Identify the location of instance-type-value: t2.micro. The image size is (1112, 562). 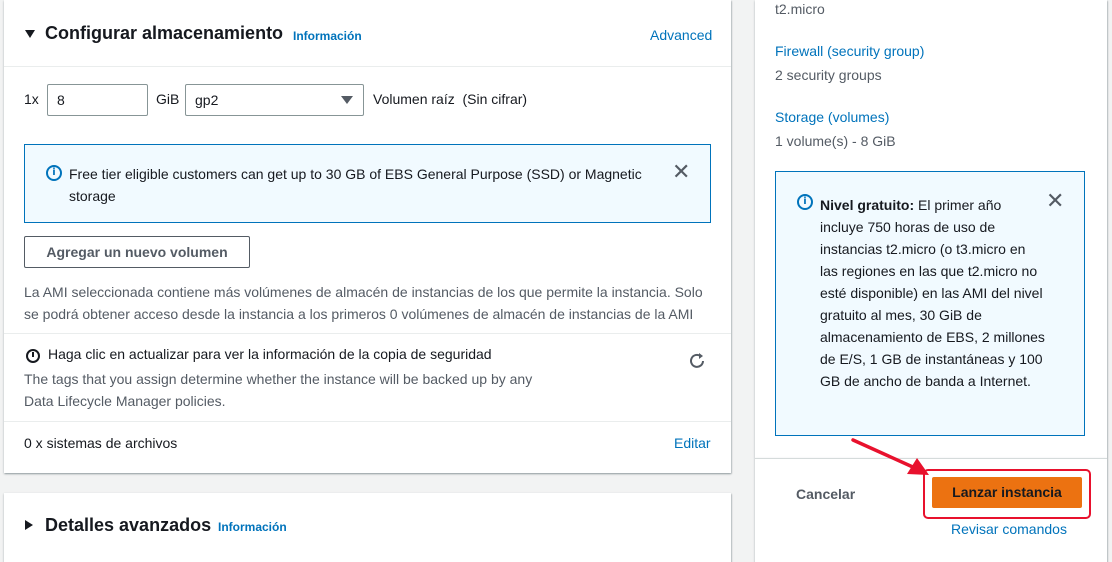
(800, 9).